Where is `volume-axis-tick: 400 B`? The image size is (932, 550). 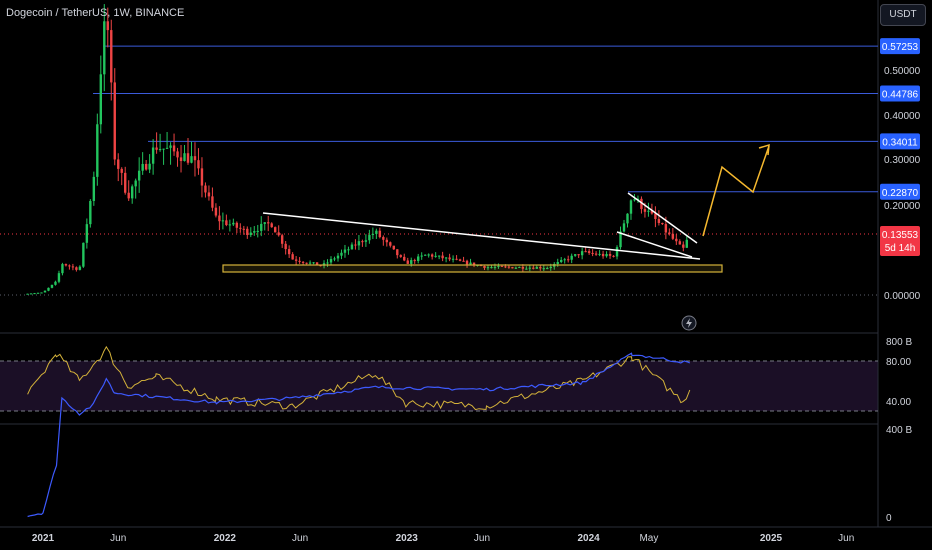
volume-axis-tick: 400 B is located at coordinates (899, 430).